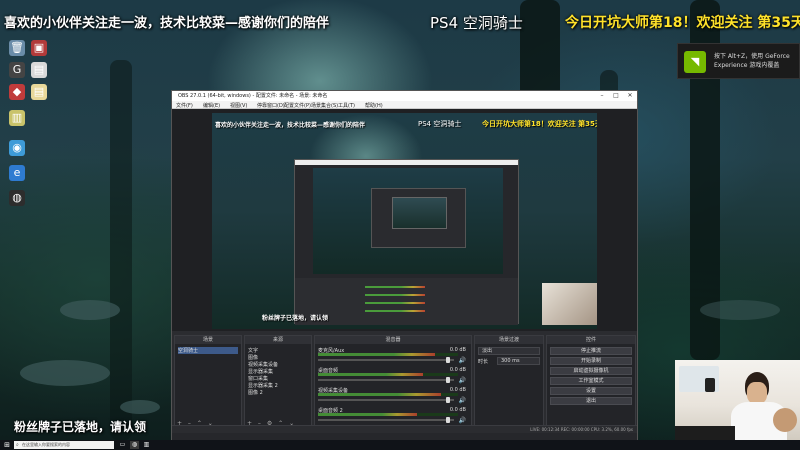 The height and width of the screenshot is (450, 800). What do you see at coordinates (295, 318) in the screenshot?
I see `preview-bottom-text: 粉丝牌子已落地，请认领` at bounding box center [295, 318].